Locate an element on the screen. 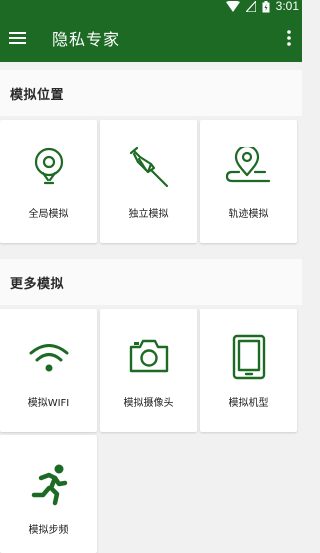  push-pin-icon is located at coordinates (148, 167).